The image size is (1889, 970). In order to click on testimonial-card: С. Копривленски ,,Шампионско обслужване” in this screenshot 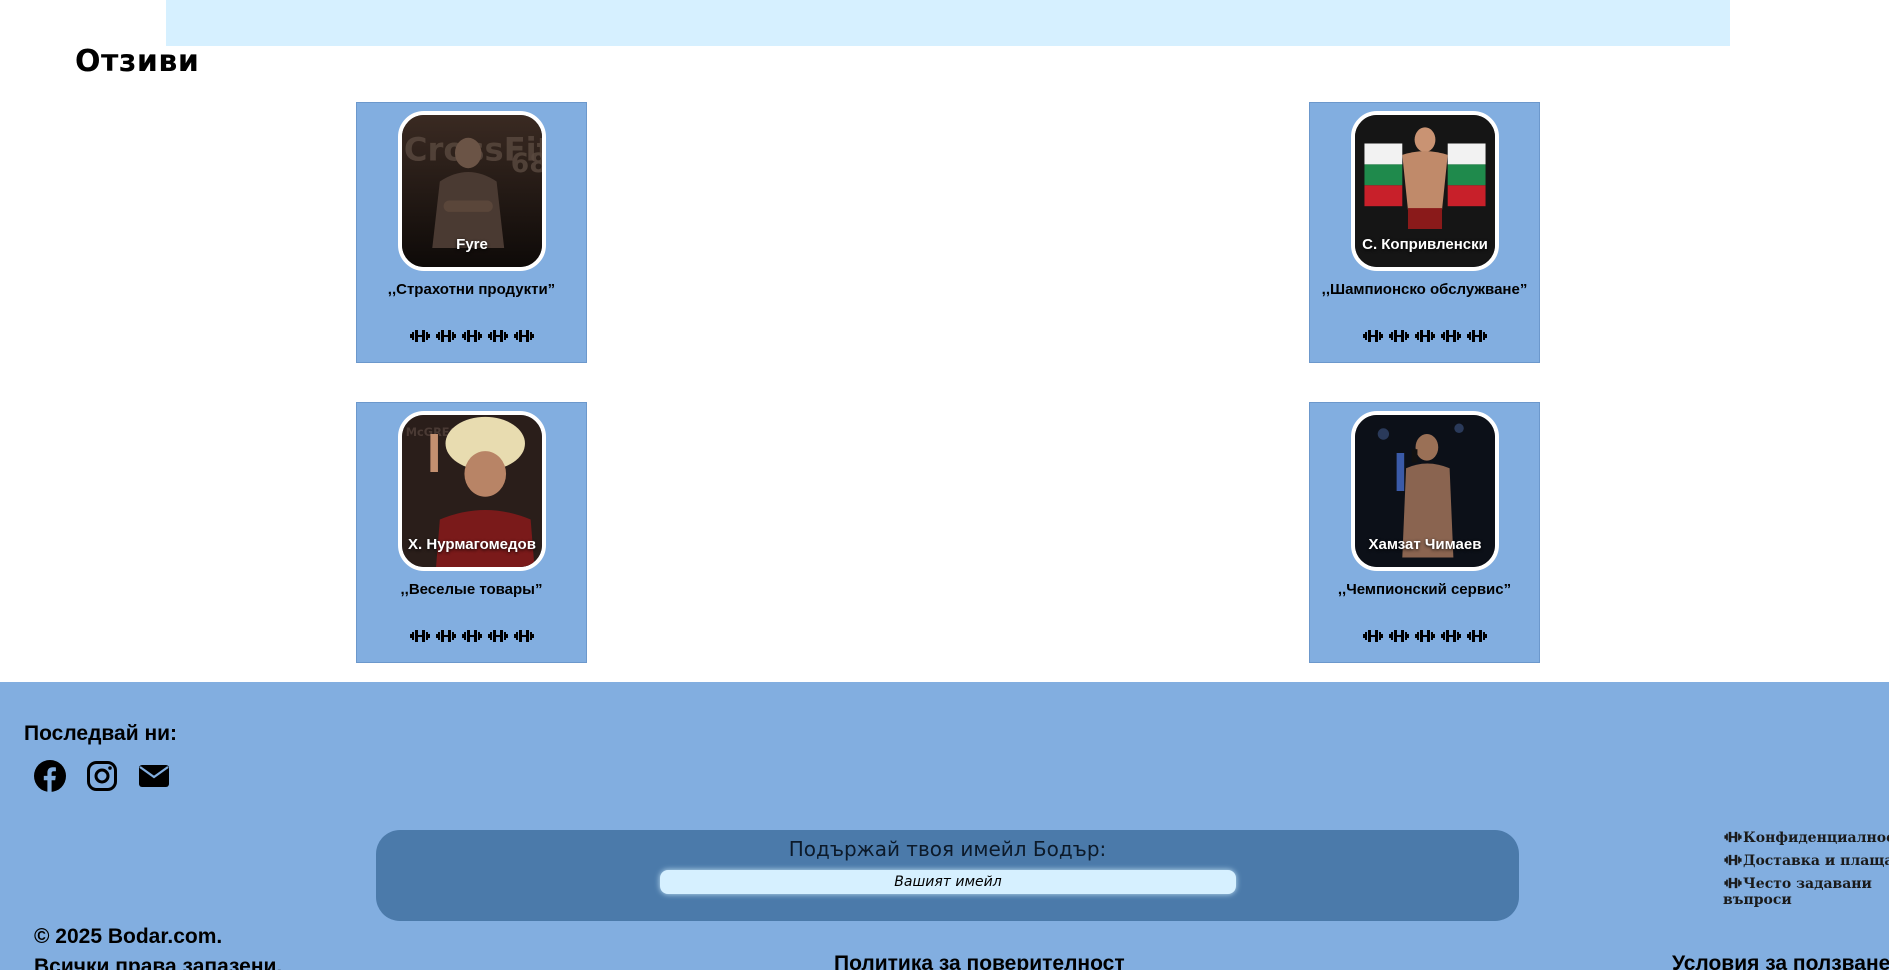, I will do `click(1424, 232)`.